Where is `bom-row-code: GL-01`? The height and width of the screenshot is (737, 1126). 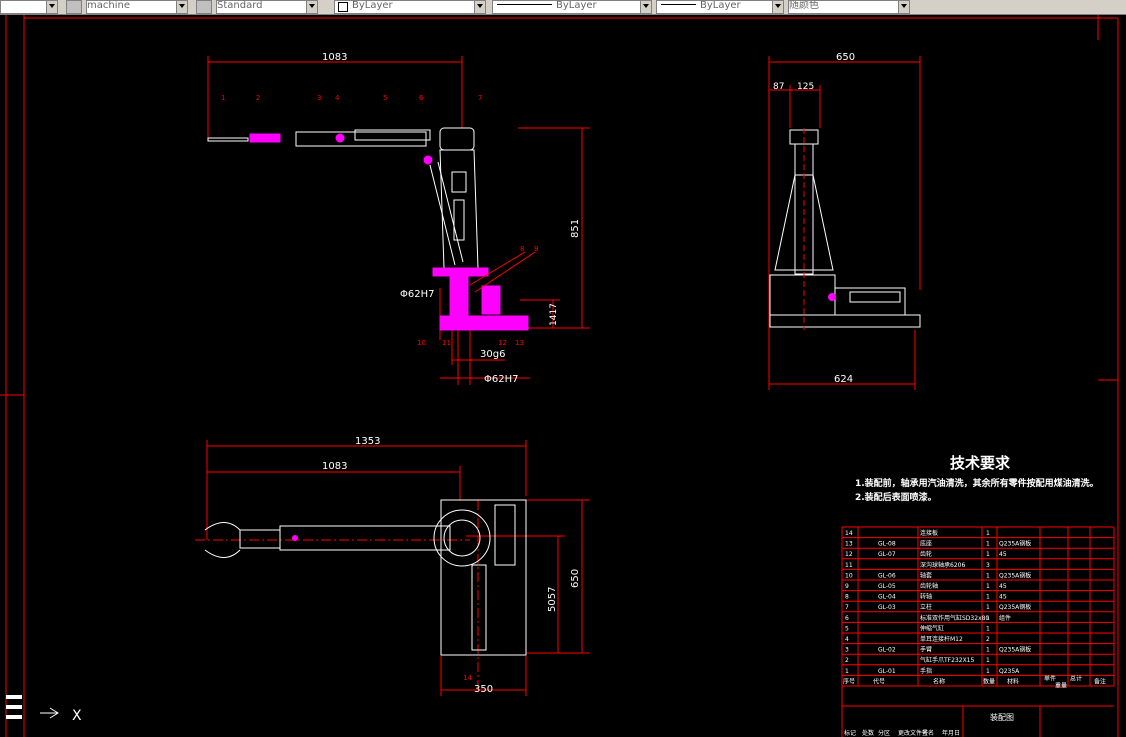
bom-row-code: GL-01 is located at coordinates (887, 671).